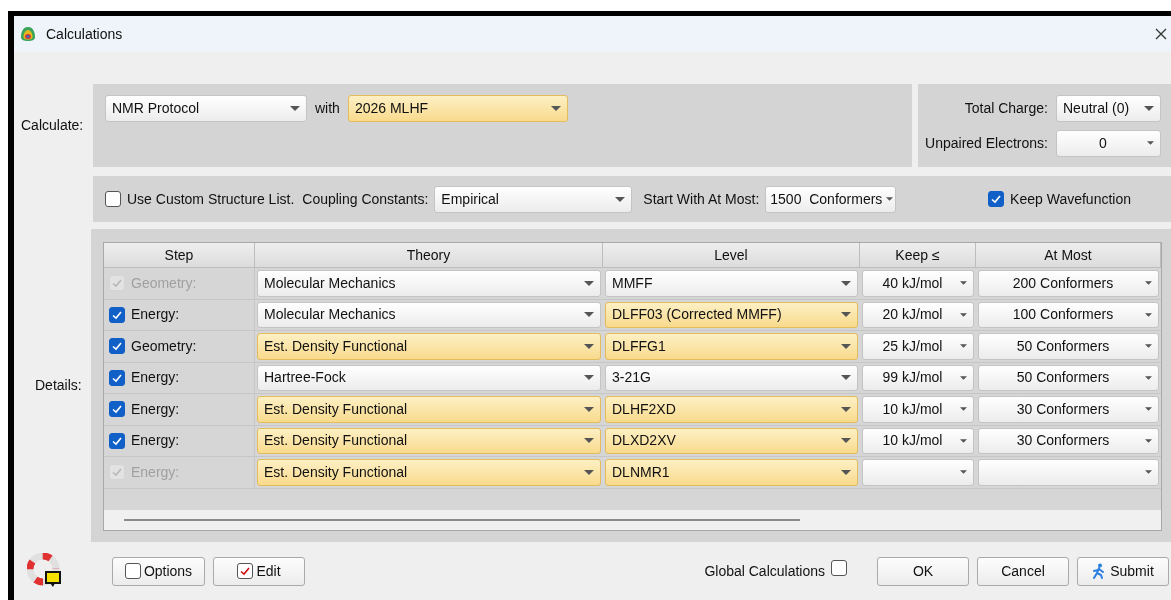 The height and width of the screenshot is (600, 1171). What do you see at coordinates (58, 385) in the screenshot?
I see `details-label: Details:` at bounding box center [58, 385].